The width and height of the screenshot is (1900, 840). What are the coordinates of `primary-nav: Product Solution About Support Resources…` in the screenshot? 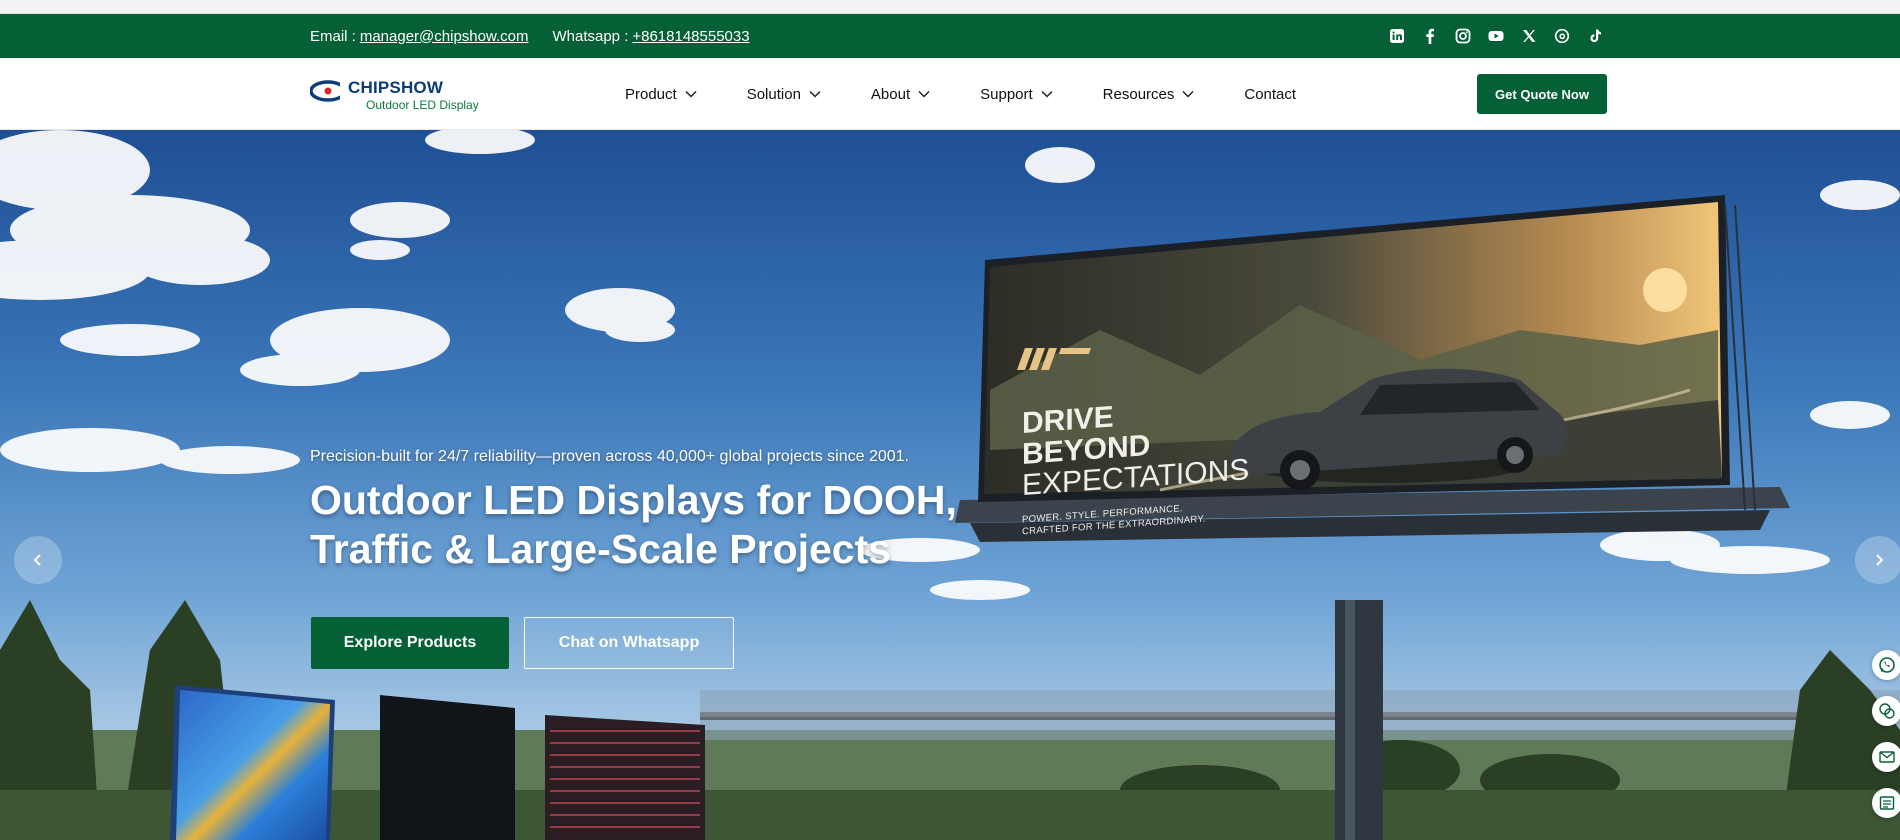 It's located at (985, 94).